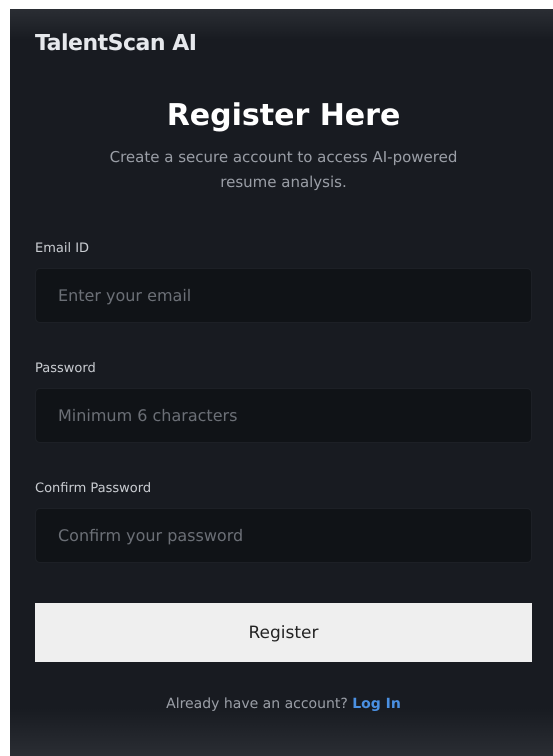 This screenshot has height=756, width=553. Describe the element at coordinates (376, 704) in the screenshot. I see `login-link: Log In` at that location.